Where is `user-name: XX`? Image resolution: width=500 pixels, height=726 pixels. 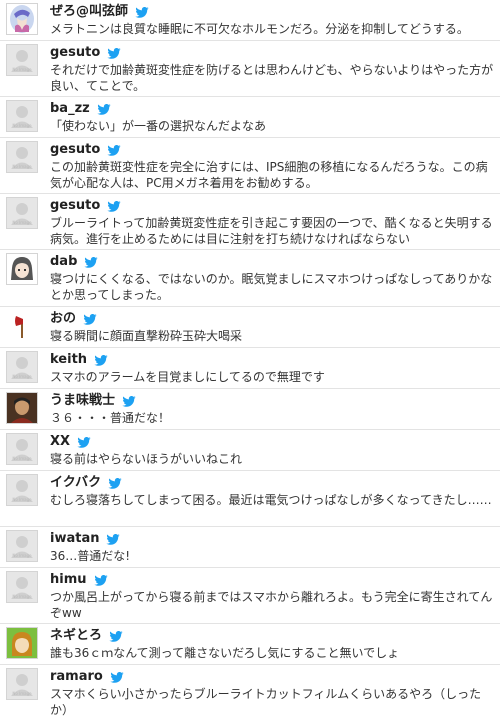 user-name: XX is located at coordinates (60, 442).